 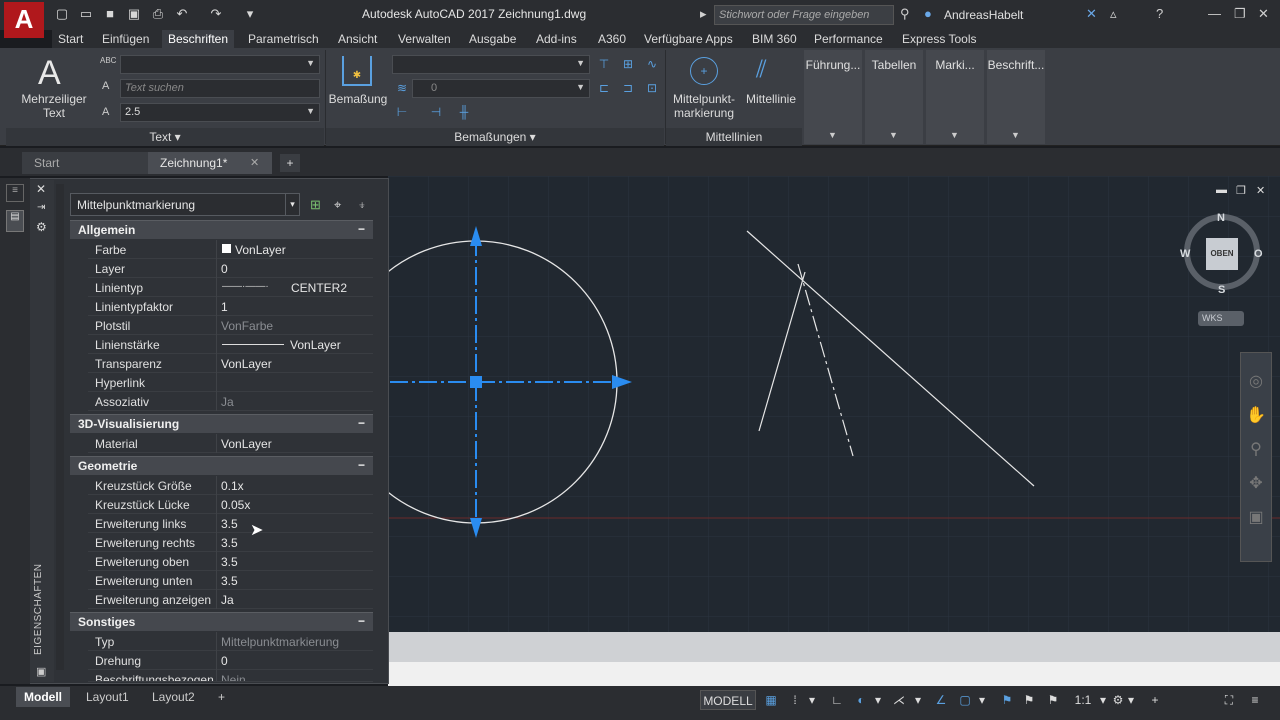 I want to click on palette-scrollbar, so click(x=60, y=427).